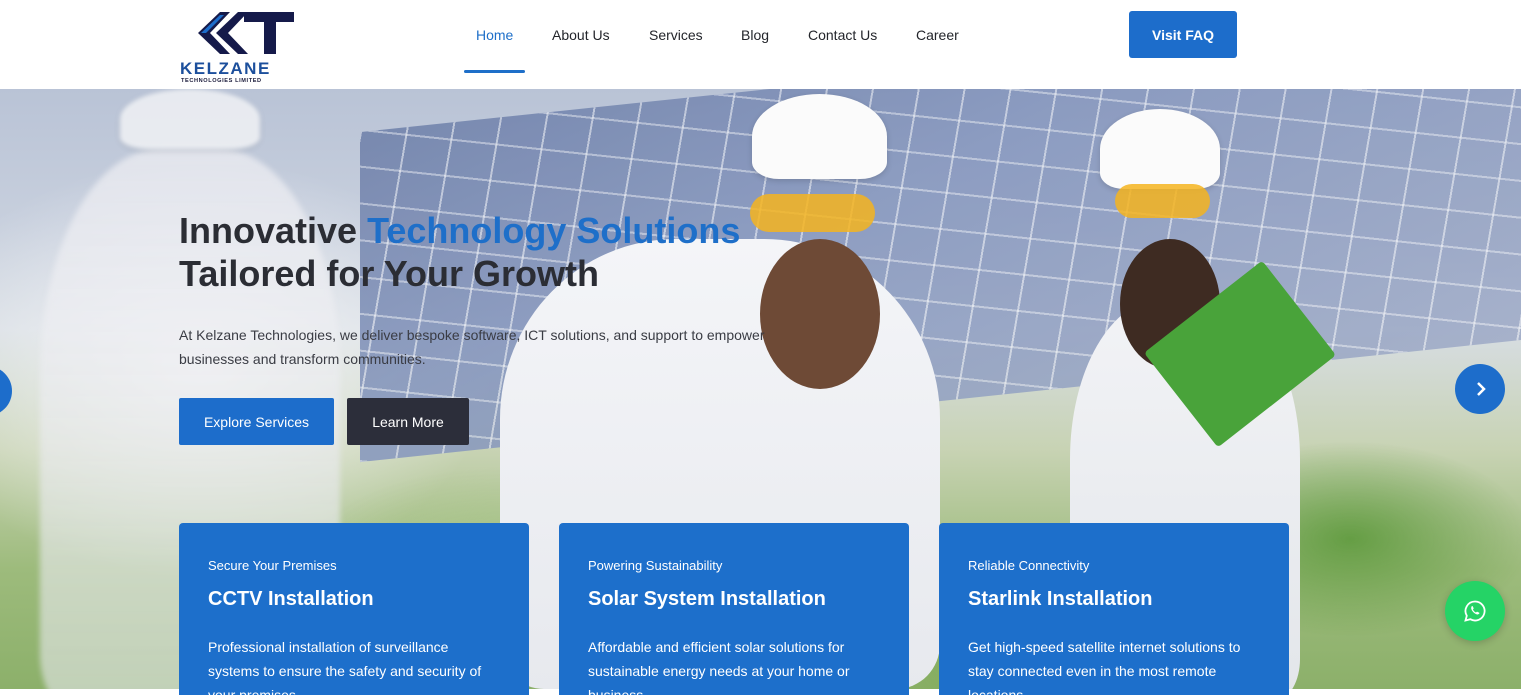  Describe the element at coordinates (1060, 599) in the screenshot. I see `card-title: Starlink Installation` at that location.